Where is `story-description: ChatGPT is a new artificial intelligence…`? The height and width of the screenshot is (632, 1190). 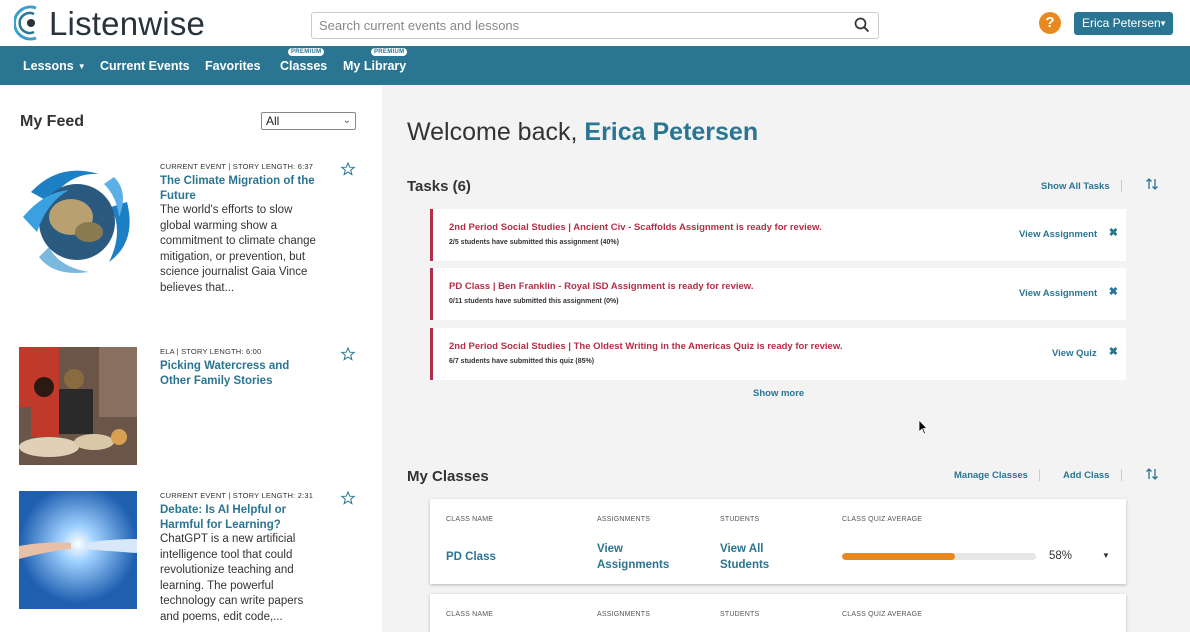 story-description: ChatGPT is a new artificial intelligence… is located at coordinates (232, 578).